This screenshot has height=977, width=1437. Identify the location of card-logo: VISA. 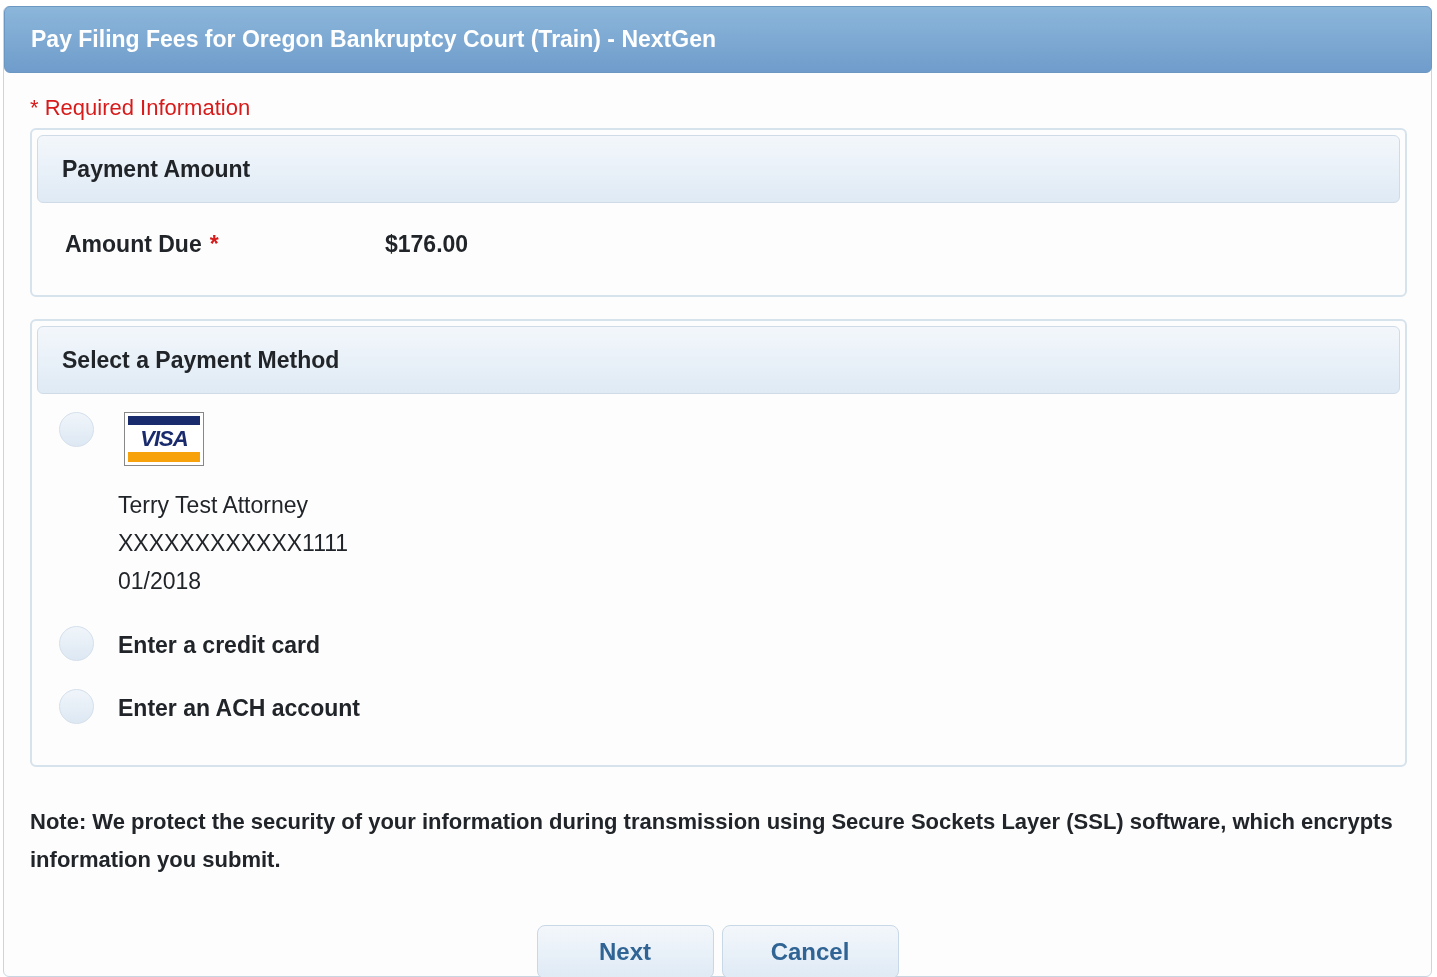
(164, 439).